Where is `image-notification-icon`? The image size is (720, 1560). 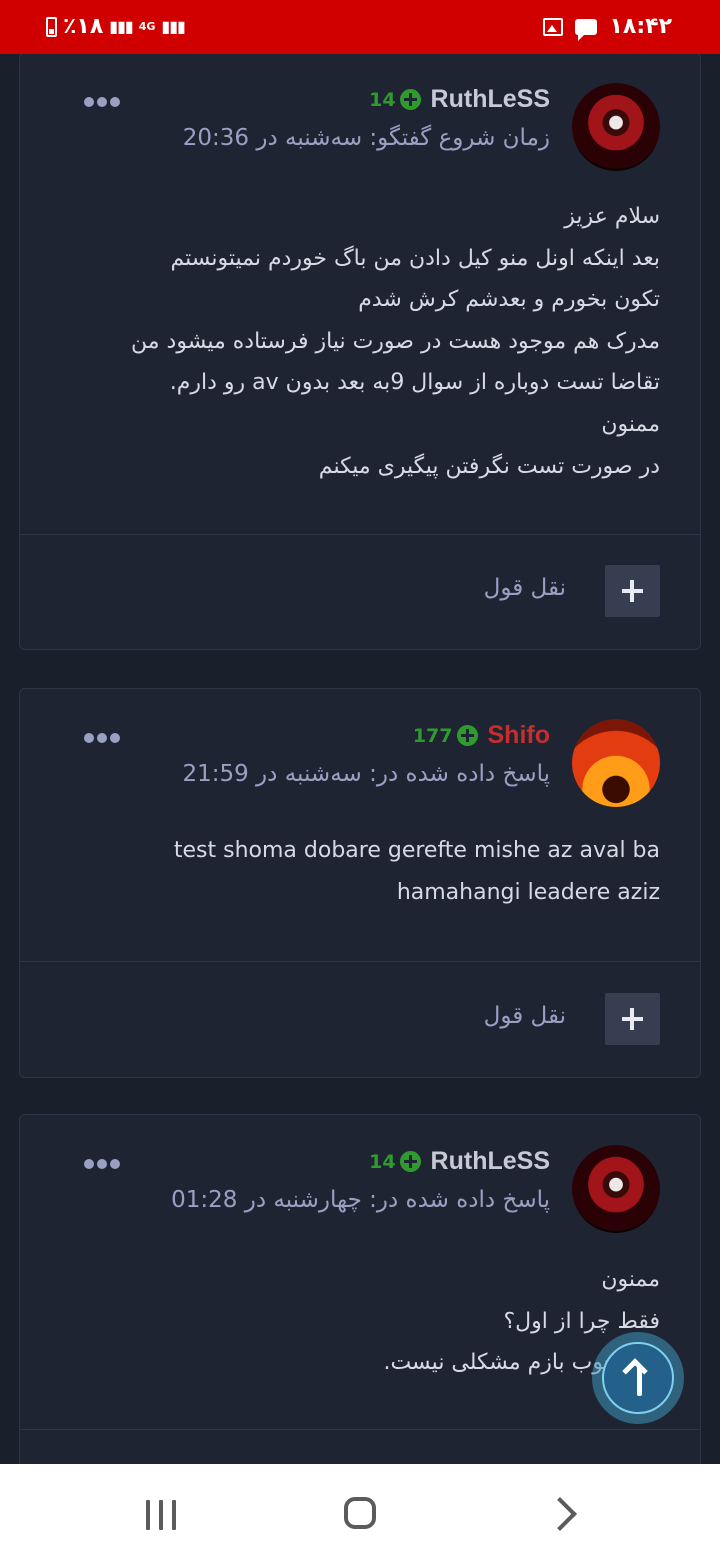 image-notification-icon is located at coordinates (553, 26).